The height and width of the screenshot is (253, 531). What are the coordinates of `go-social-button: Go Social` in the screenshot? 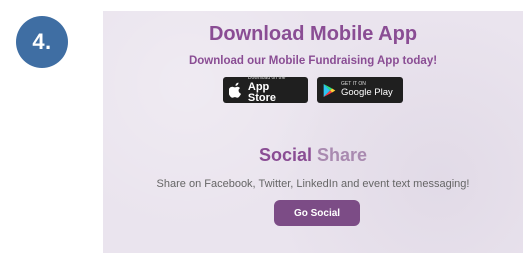 It's located at (317, 213).